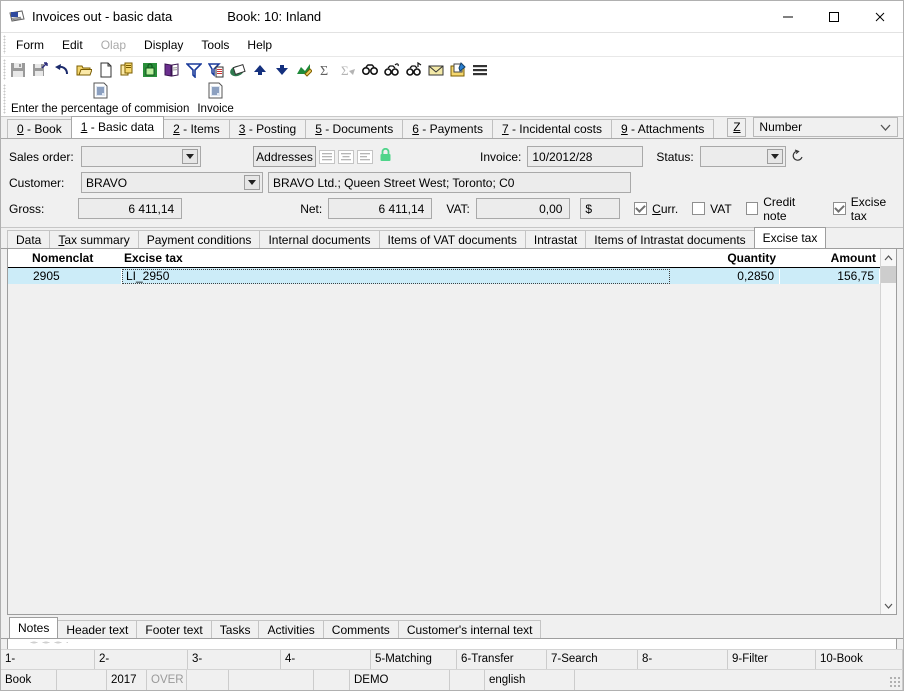  What do you see at coordinates (552, 128) in the screenshot?
I see `tab-incidental-costs: 7 - Incidental costs` at bounding box center [552, 128].